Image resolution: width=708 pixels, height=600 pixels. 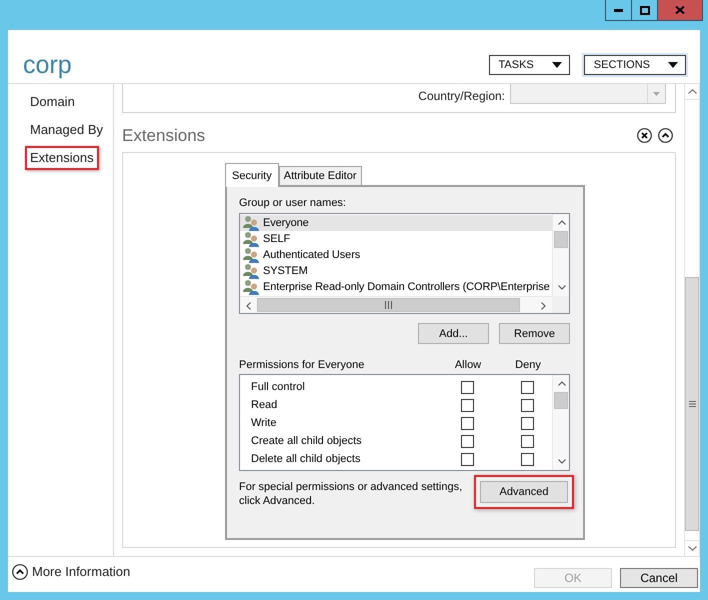 I want to click on nav-link: Managed By, so click(x=66, y=130).